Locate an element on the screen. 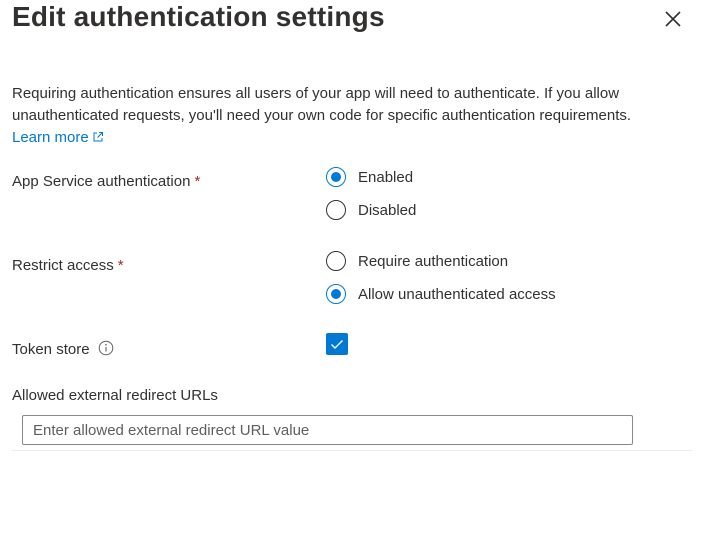 Image resolution: width=709 pixels, height=557 pixels. learn-more-link: Learn more is located at coordinates (58, 137).